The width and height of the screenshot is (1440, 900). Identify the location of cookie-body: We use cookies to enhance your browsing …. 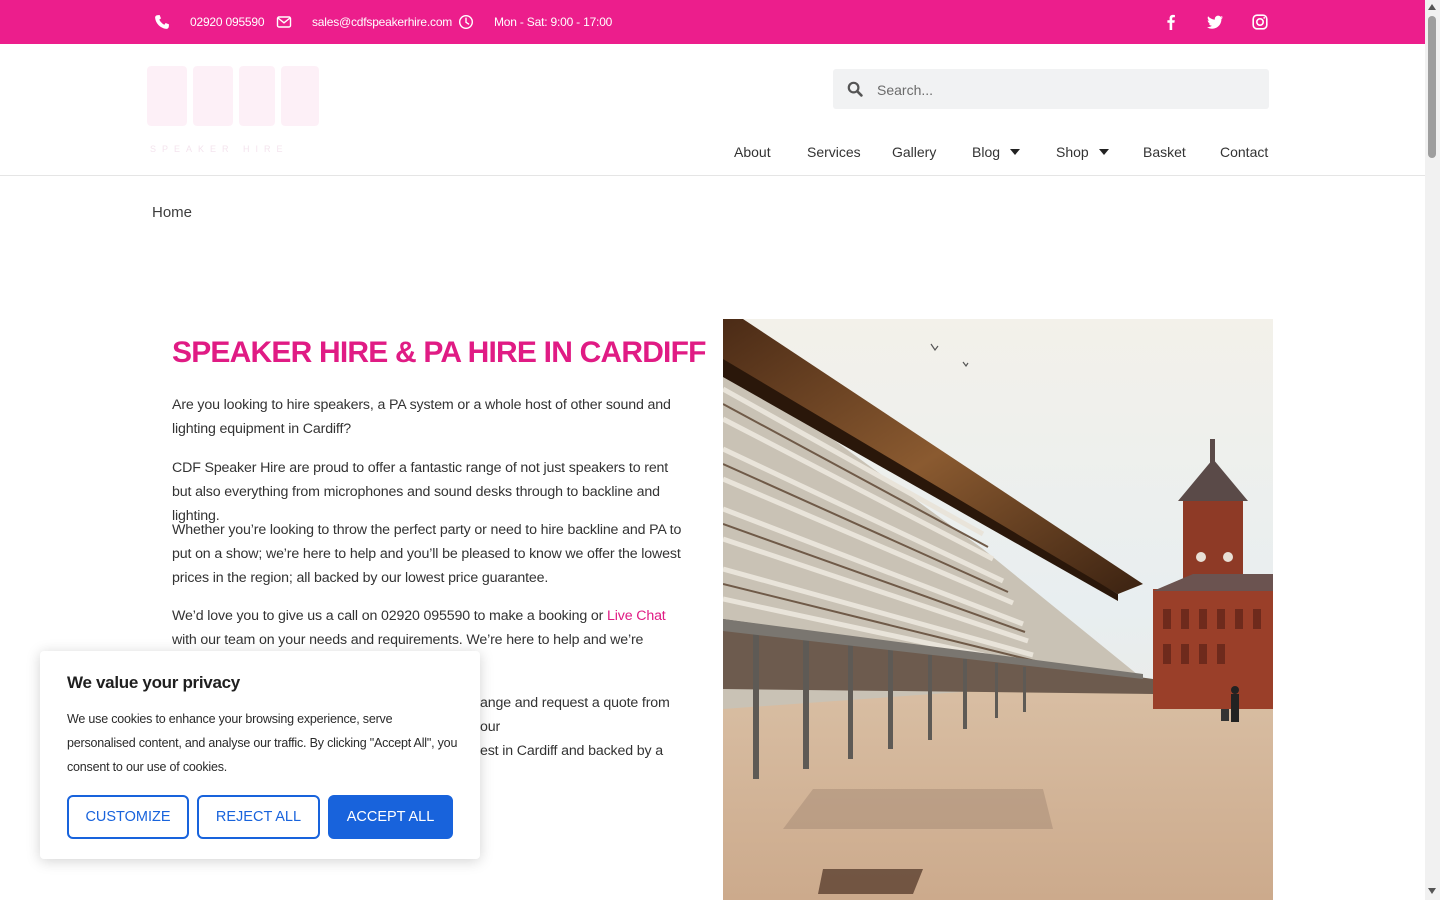
(262, 743).